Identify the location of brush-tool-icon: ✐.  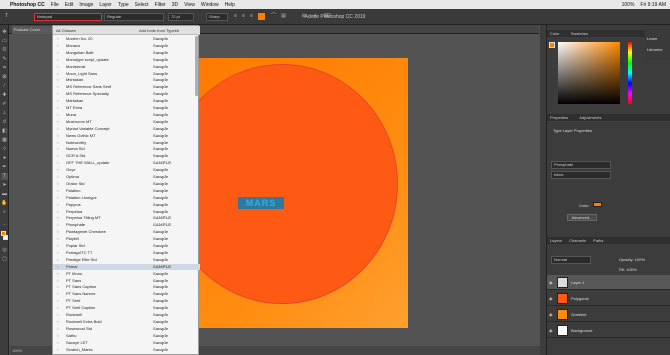
(4, 104).